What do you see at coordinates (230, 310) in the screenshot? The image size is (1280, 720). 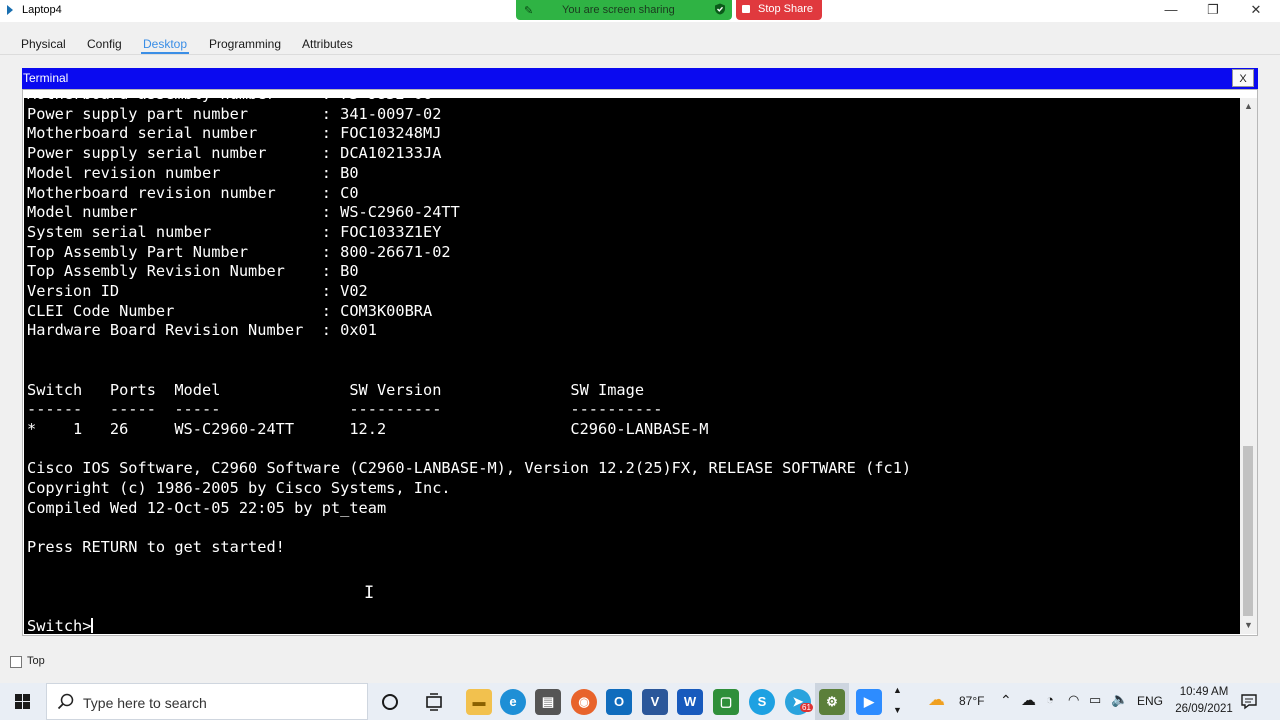 I see `terminal-line: CLEI Code Number : COM3K00BRA` at bounding box center [230, 310].